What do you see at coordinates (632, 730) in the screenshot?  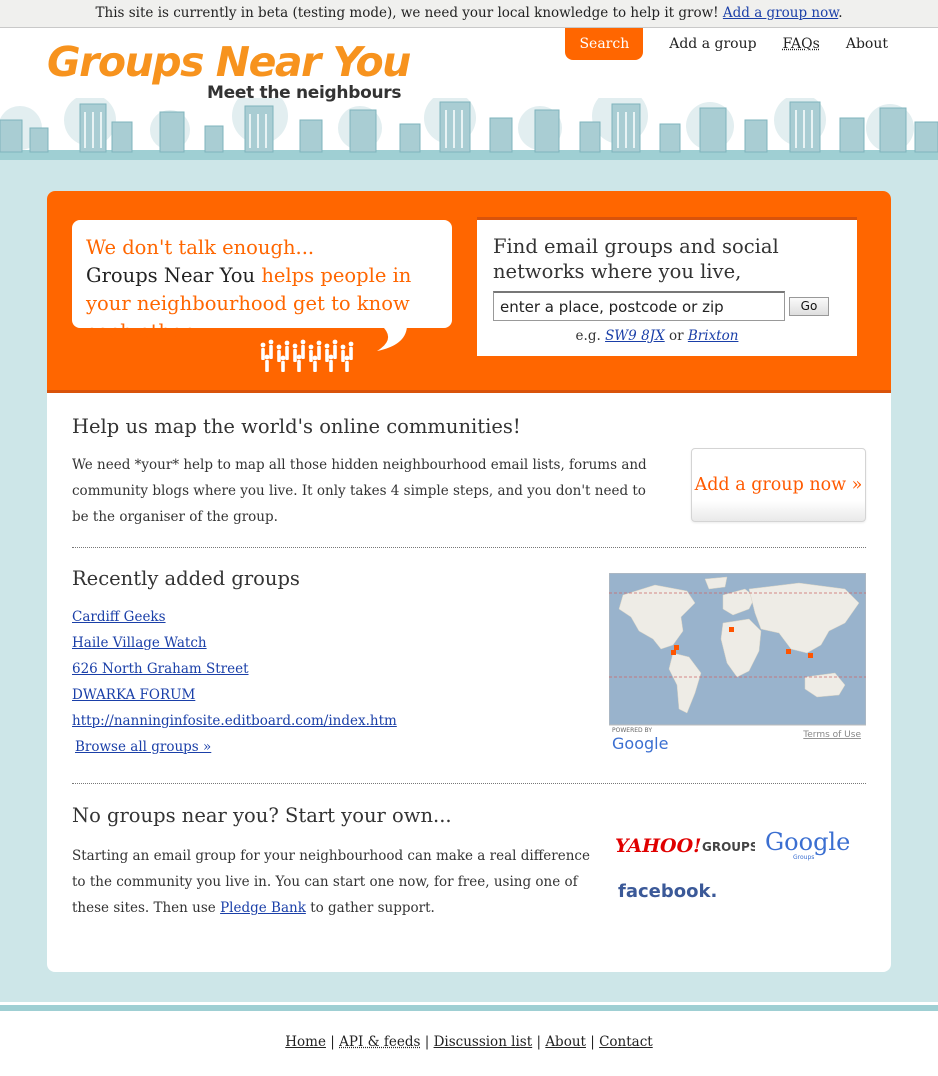 I see `map-powered-by: POWERED BY` at bounding box center [632, 730].